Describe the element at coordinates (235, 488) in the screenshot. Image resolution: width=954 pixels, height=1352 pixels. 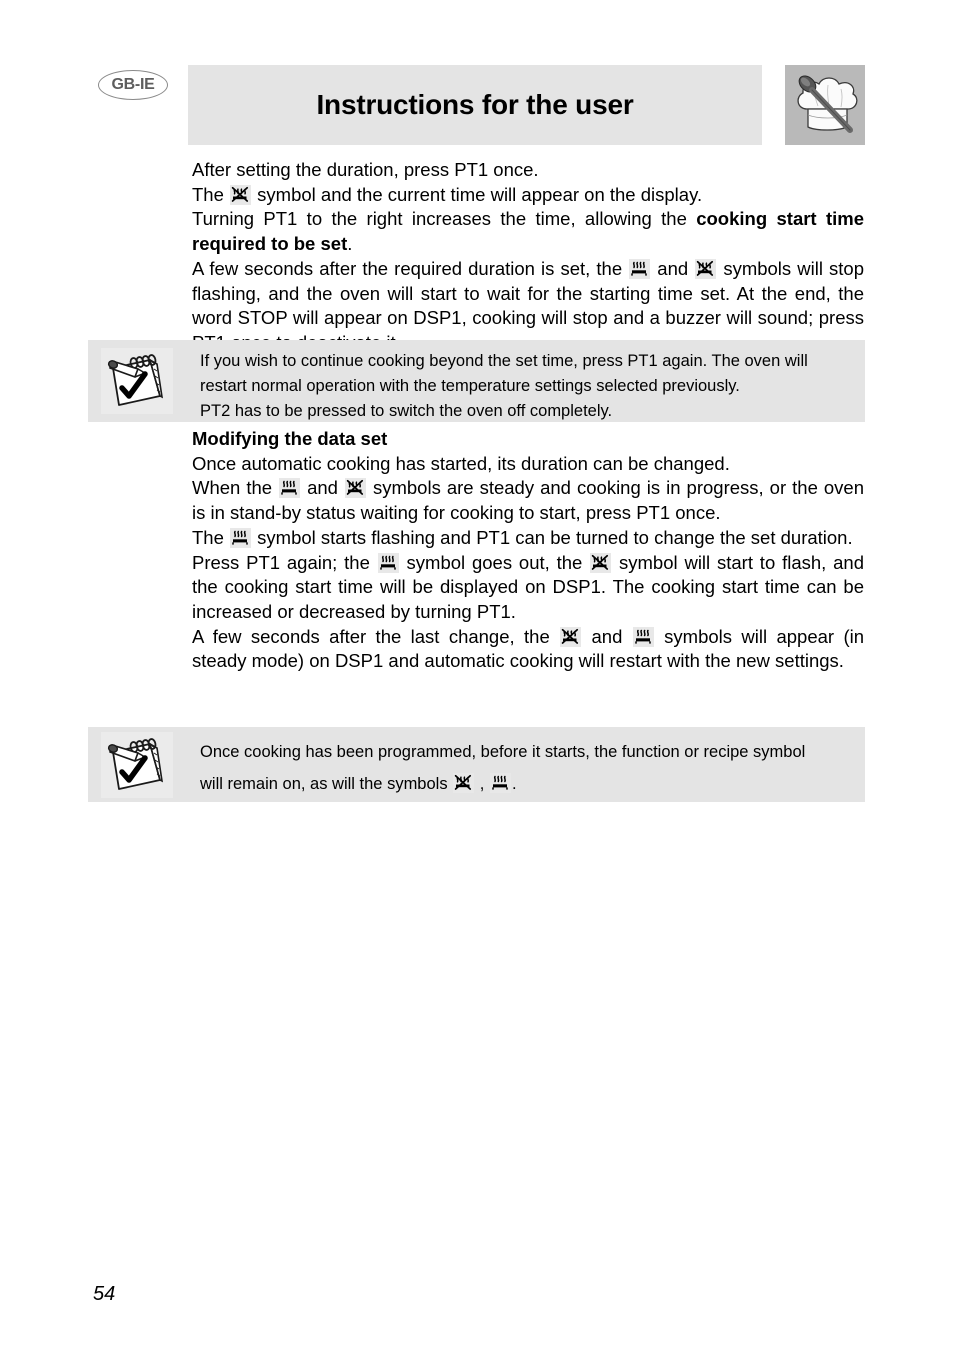
I see `text-run: When the` at that location.